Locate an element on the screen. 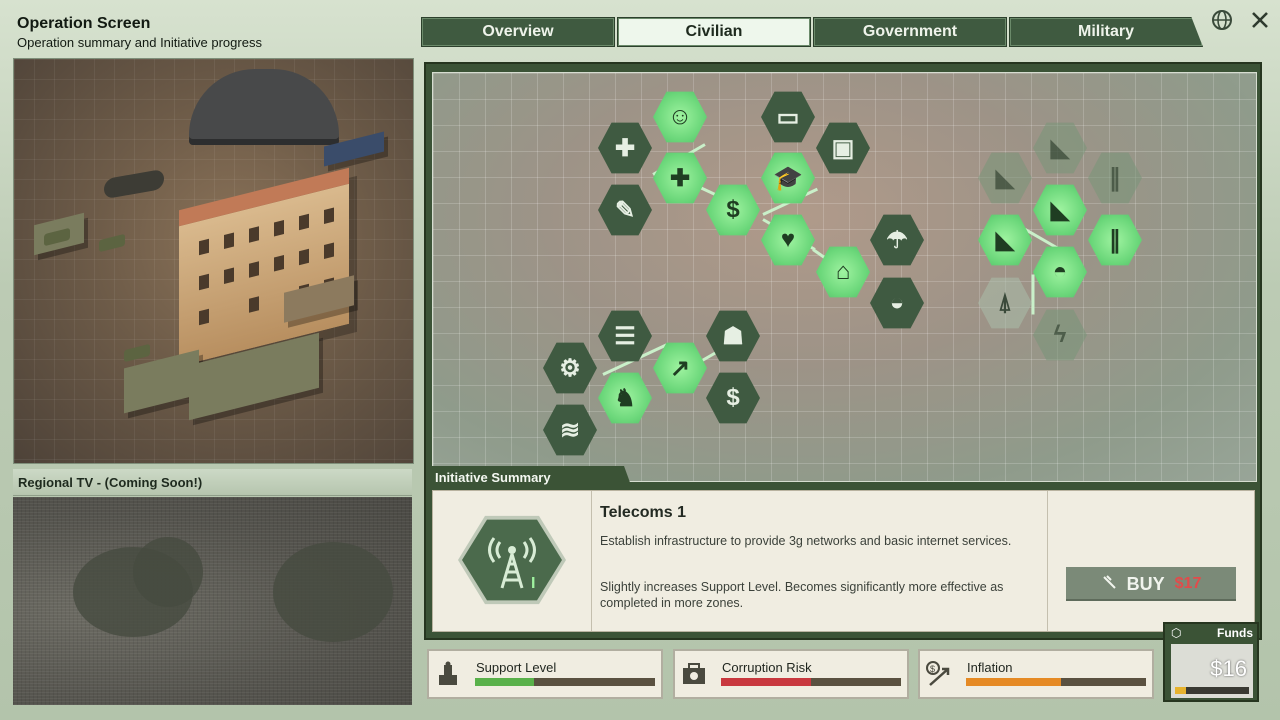 This screenshot has width=1280, height=720. economy-growth-node: ↗ is located at coordinates (680, 368).